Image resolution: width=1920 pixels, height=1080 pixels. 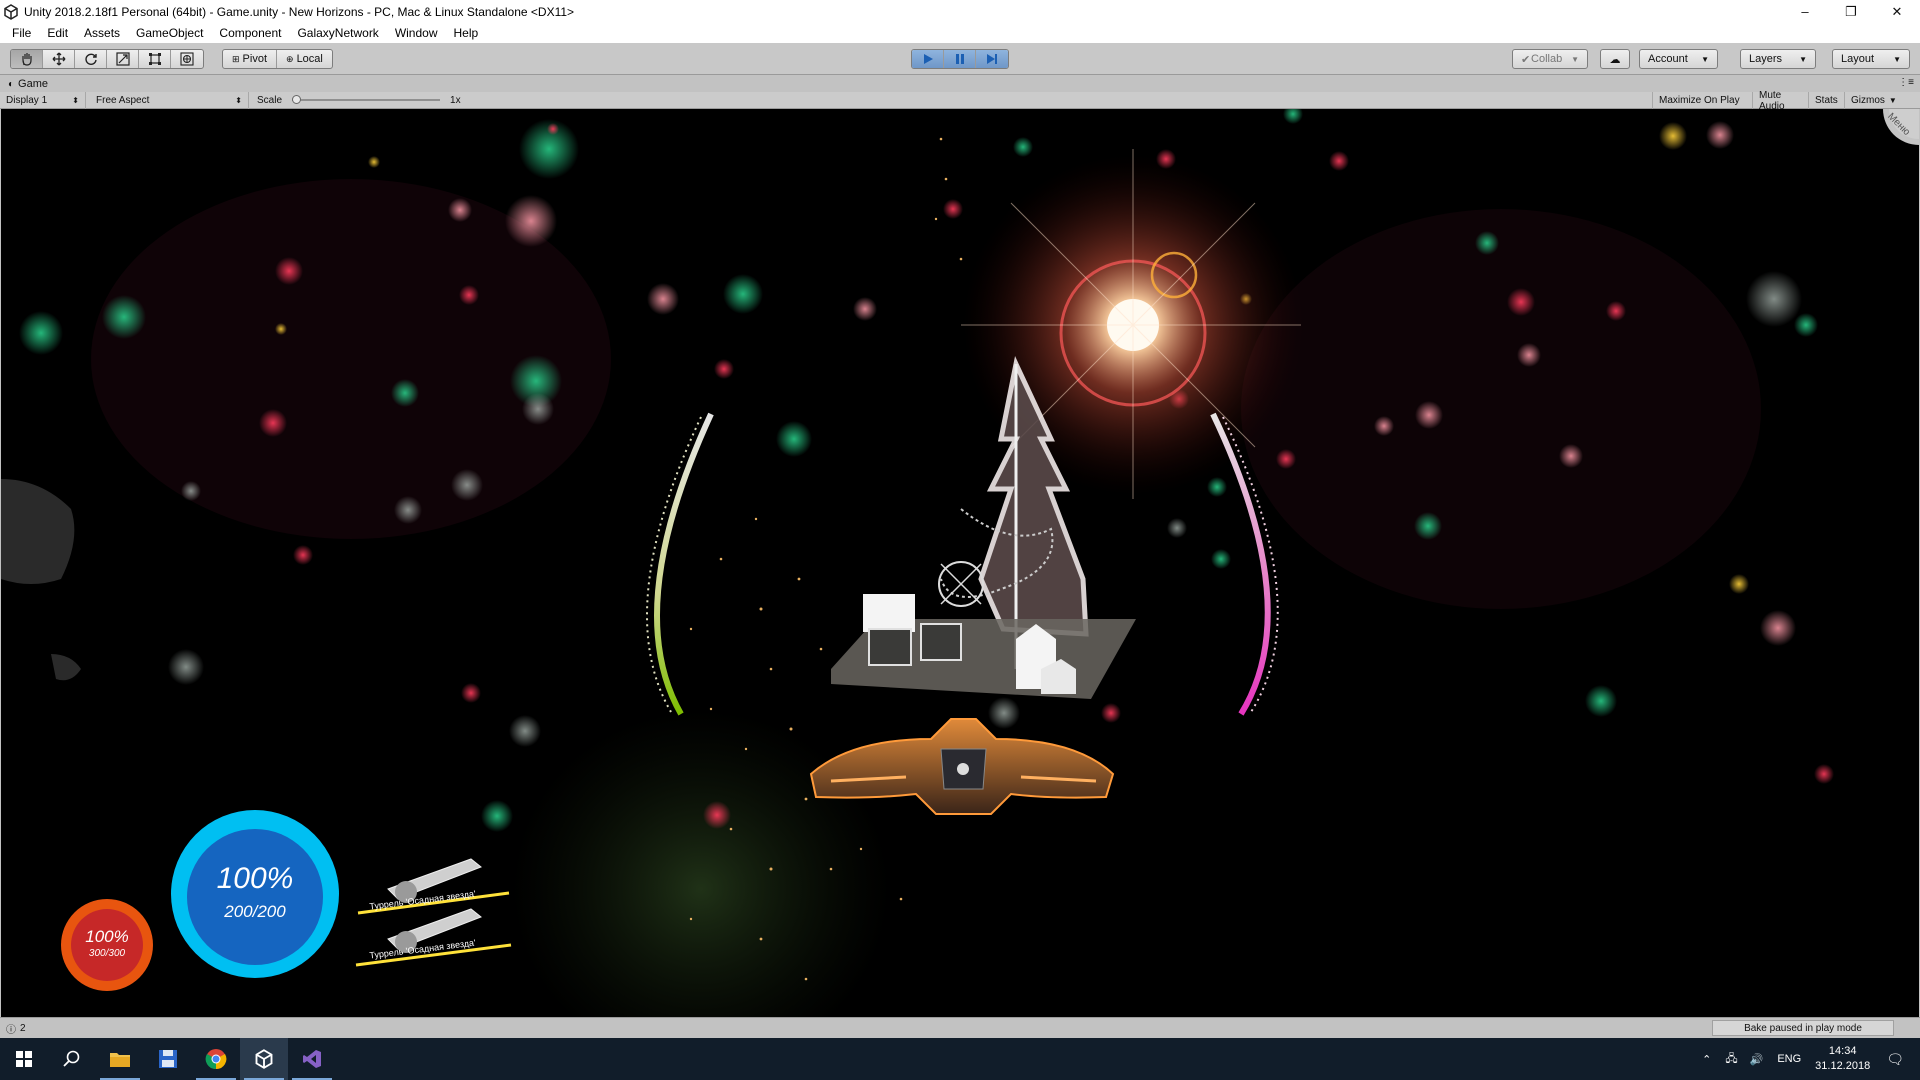 I want to click on maximize-label: Maximize On Play, so click(x=1699, y=100).